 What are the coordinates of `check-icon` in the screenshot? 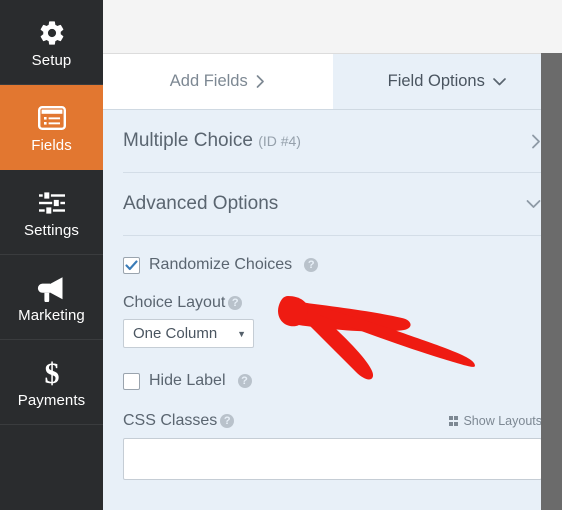 It's located at (131, 264).